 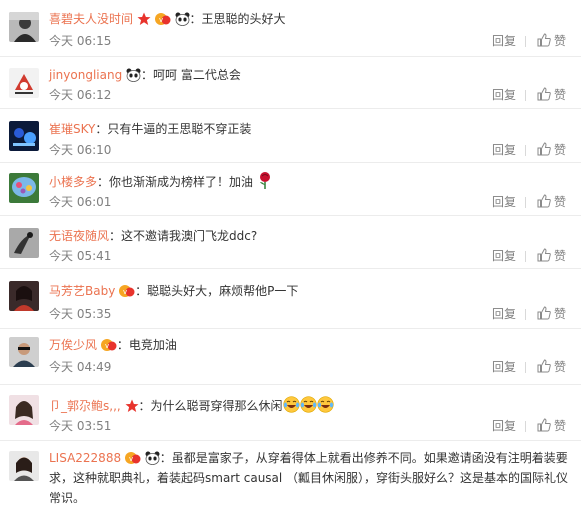 I want to click on comment-line: 马芳艺Baby v ：聪聪头好大，麻烦帮他P一下, so click(x=174, y=291).